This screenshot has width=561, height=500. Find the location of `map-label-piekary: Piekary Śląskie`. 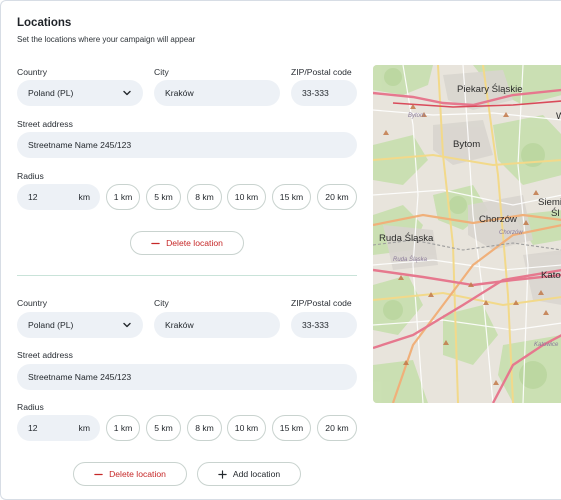

map-label-piekary: Piekary Śląskie is located at coordinates (490, 89).